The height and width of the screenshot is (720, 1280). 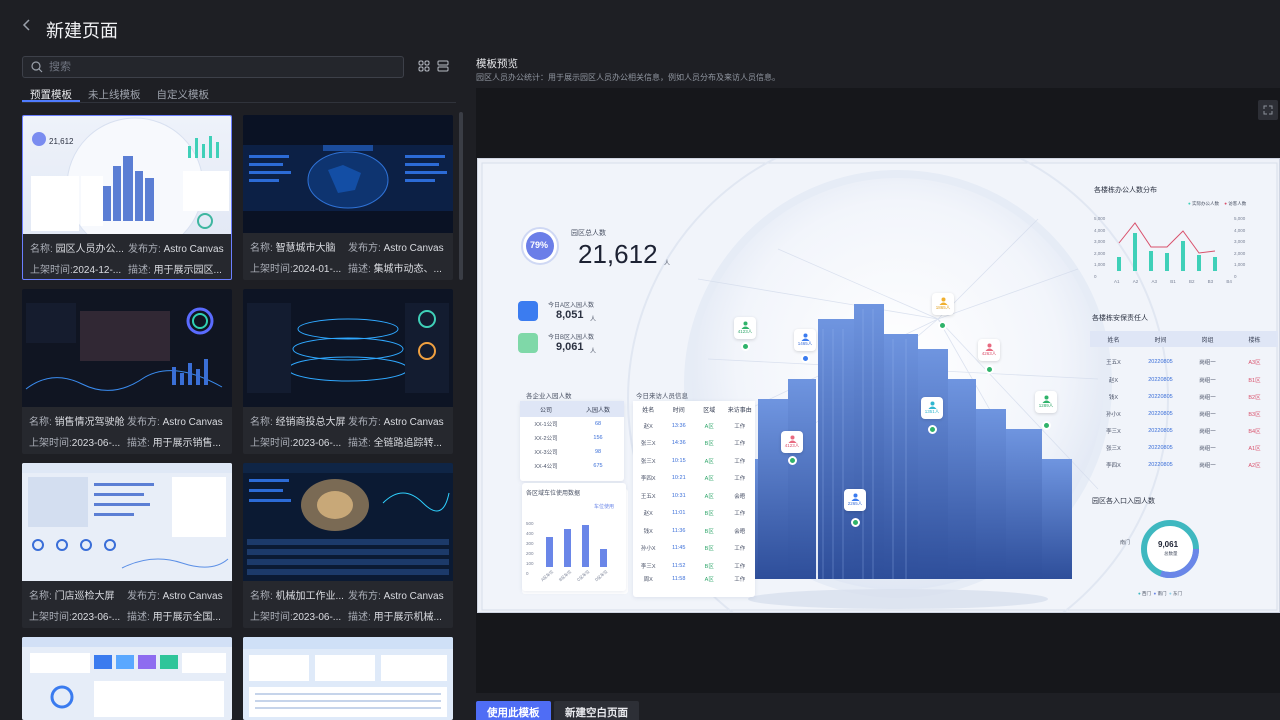 What do you see at coordinates (1113, 414) in the screenshot?
I see `security-cell: 孙小X` at bounding box center [1113, 414].